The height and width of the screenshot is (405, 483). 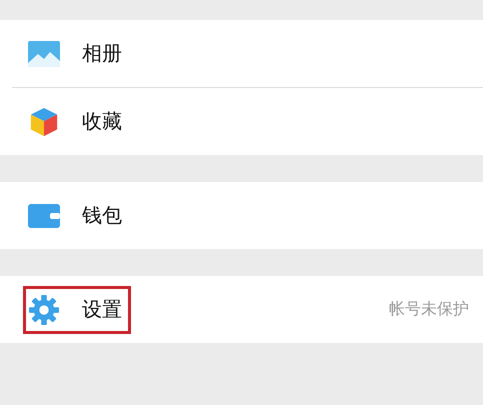 What do you see at coordinates (44, 53) in the screenshot?
I see `picture-icon` at bounding box center [44, 53].